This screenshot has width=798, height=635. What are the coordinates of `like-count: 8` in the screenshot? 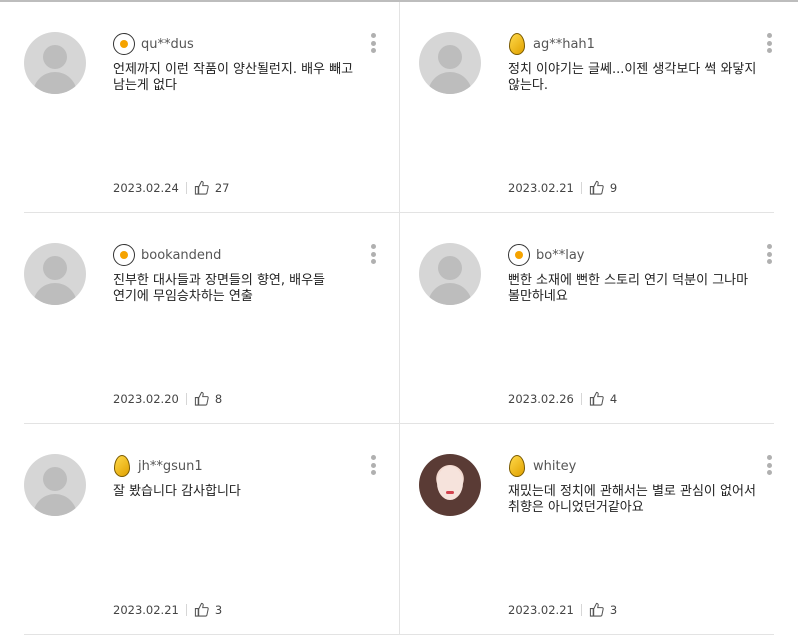 It's located at (218, 398).